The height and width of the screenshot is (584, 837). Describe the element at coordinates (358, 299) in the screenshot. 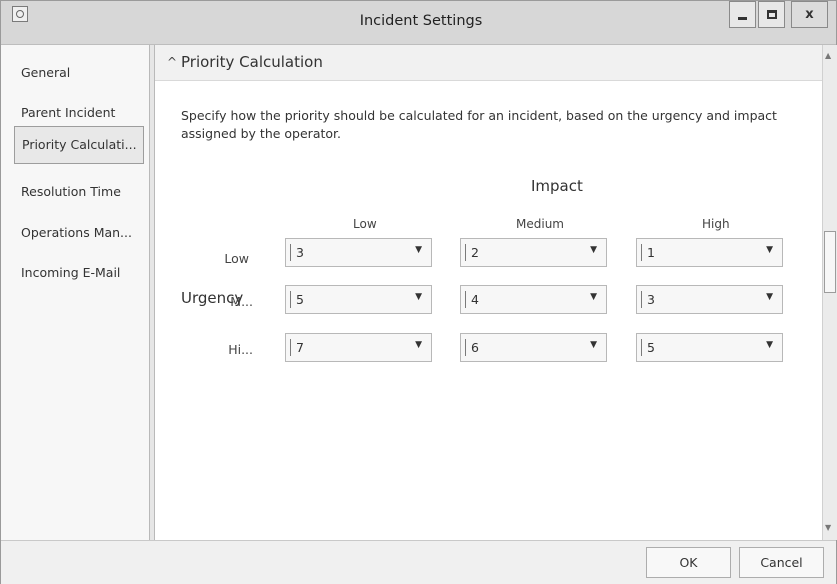

I see `priority-select-medium-low: 5 ▼` at that location.